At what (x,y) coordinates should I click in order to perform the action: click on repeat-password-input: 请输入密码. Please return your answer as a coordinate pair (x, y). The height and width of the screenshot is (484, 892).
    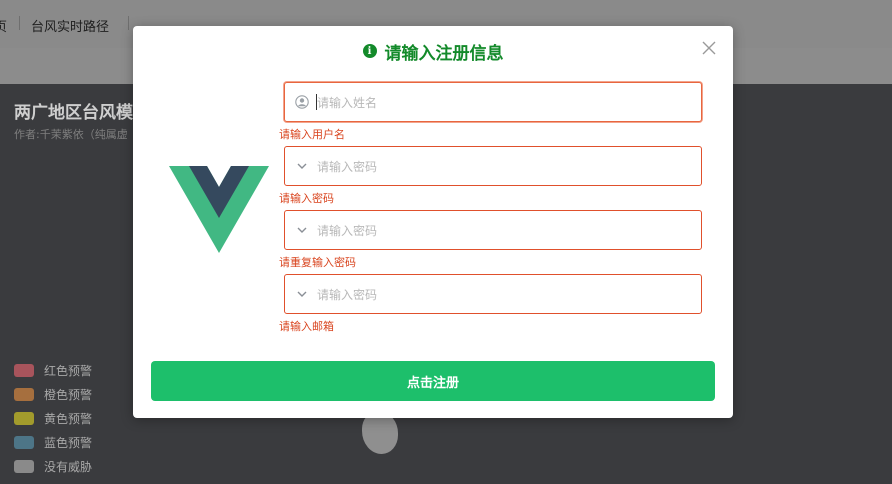
    Looking at the image, I should click on (493, 230).